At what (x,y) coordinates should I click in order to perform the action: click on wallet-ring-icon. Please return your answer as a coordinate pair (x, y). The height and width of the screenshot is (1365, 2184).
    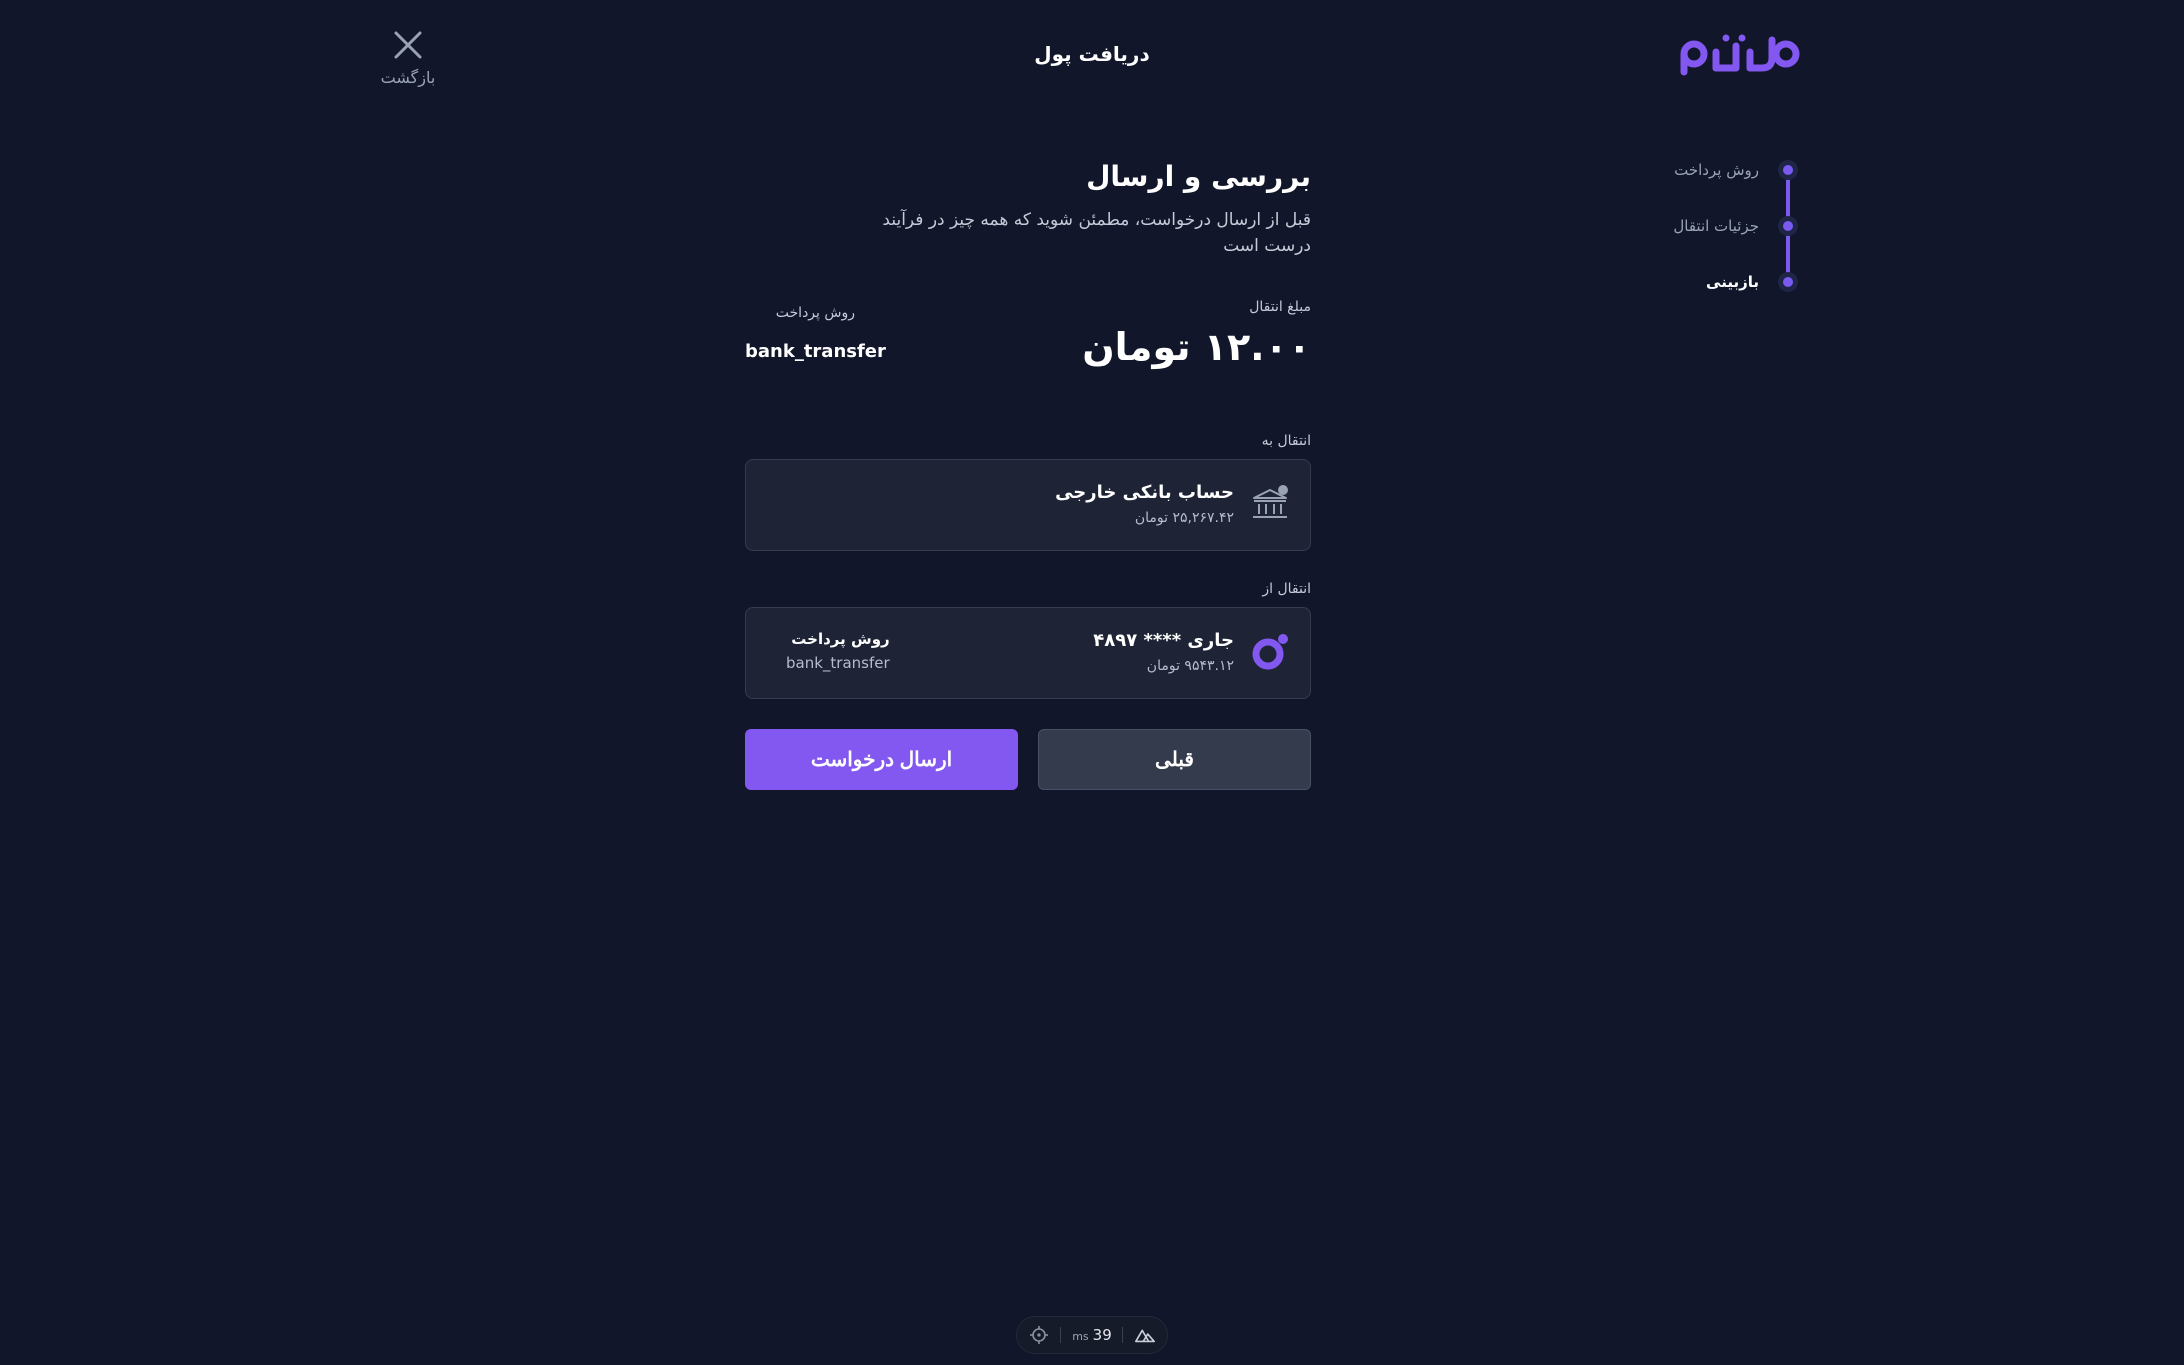
    Looking at the image, I should click on (1270, 652).